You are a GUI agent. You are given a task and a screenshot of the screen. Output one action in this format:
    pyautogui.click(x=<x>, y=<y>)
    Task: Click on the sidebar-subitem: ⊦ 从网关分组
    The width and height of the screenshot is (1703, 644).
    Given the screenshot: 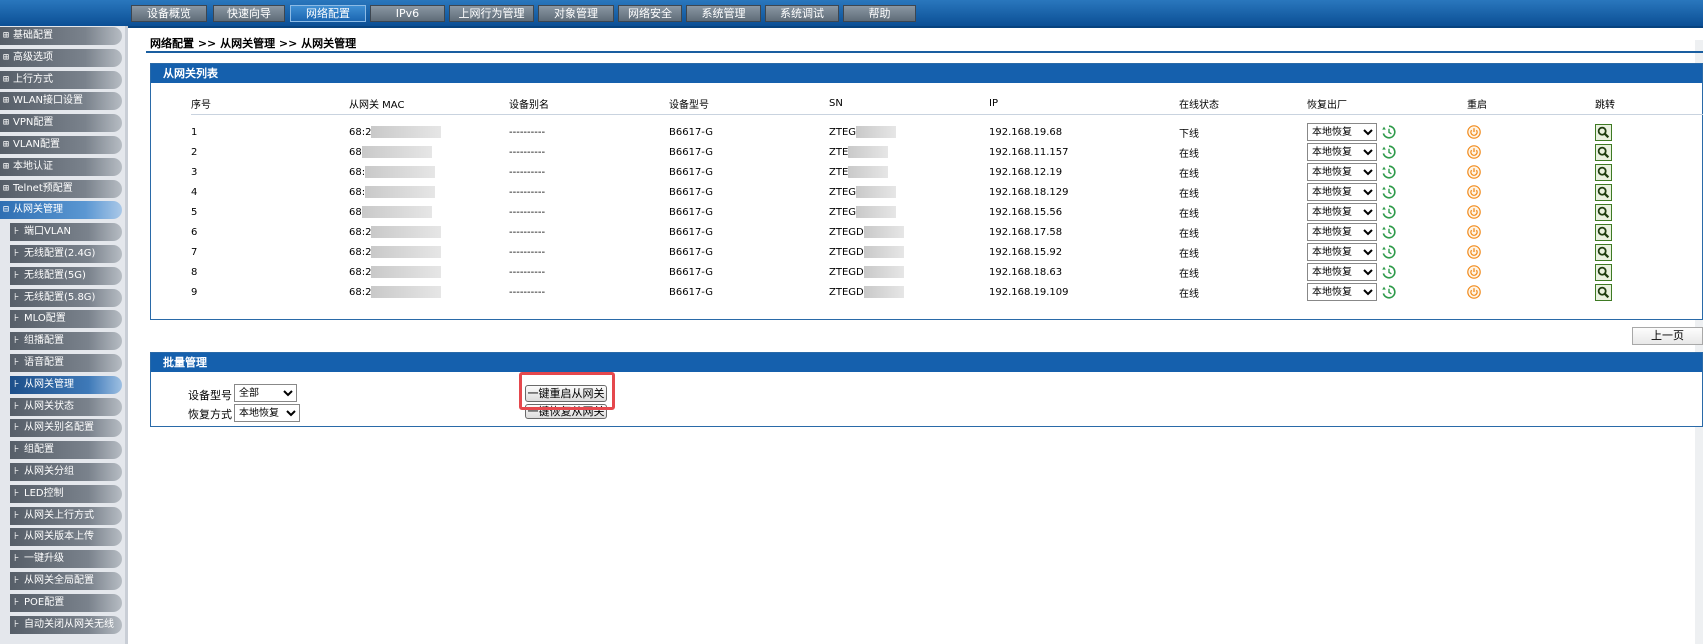 What is the action you would take?
    pyautogui.click(x=66, y=472)
    